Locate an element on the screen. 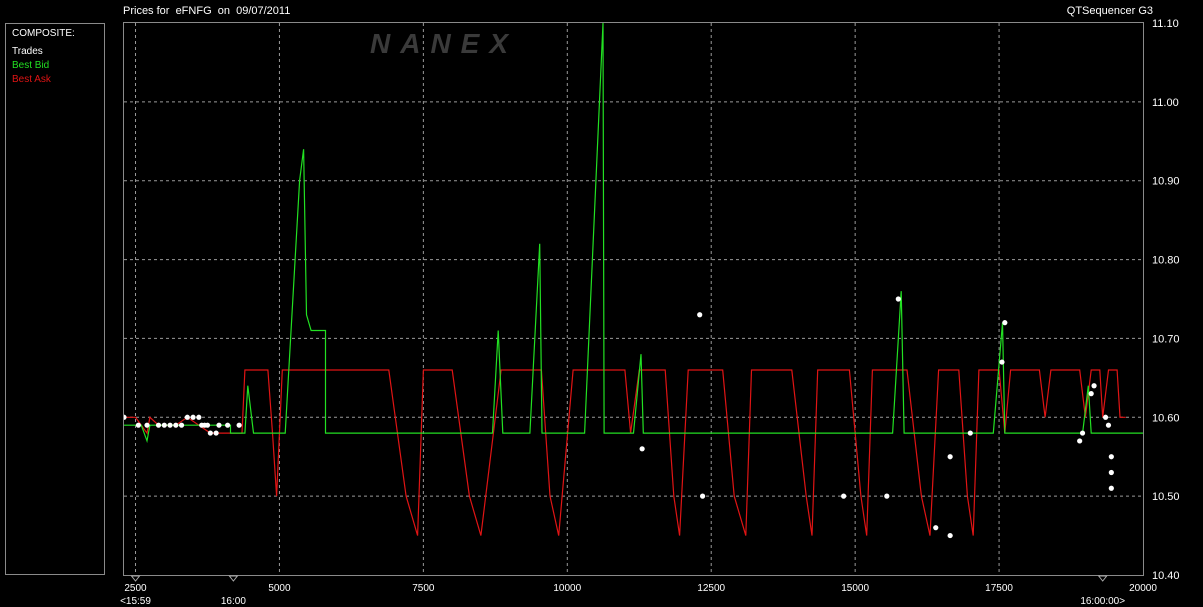 This screenshot has height=607, width=1203. x-tick-label: 7500 is located at coordinates (423, 588).